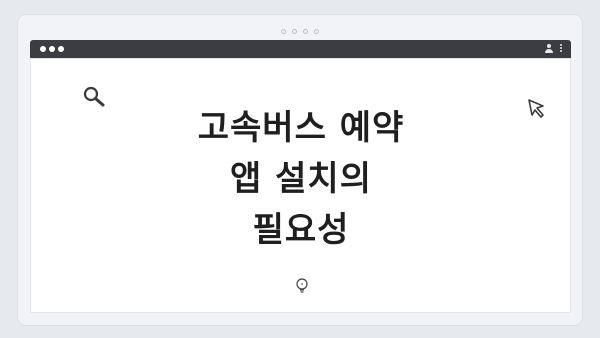 The width and height of the screenshot is (600, 338). Describe the element at coordinates (301, 128) in the screenshot. I see `headline-line-1: 고속버스 예약` at that location.